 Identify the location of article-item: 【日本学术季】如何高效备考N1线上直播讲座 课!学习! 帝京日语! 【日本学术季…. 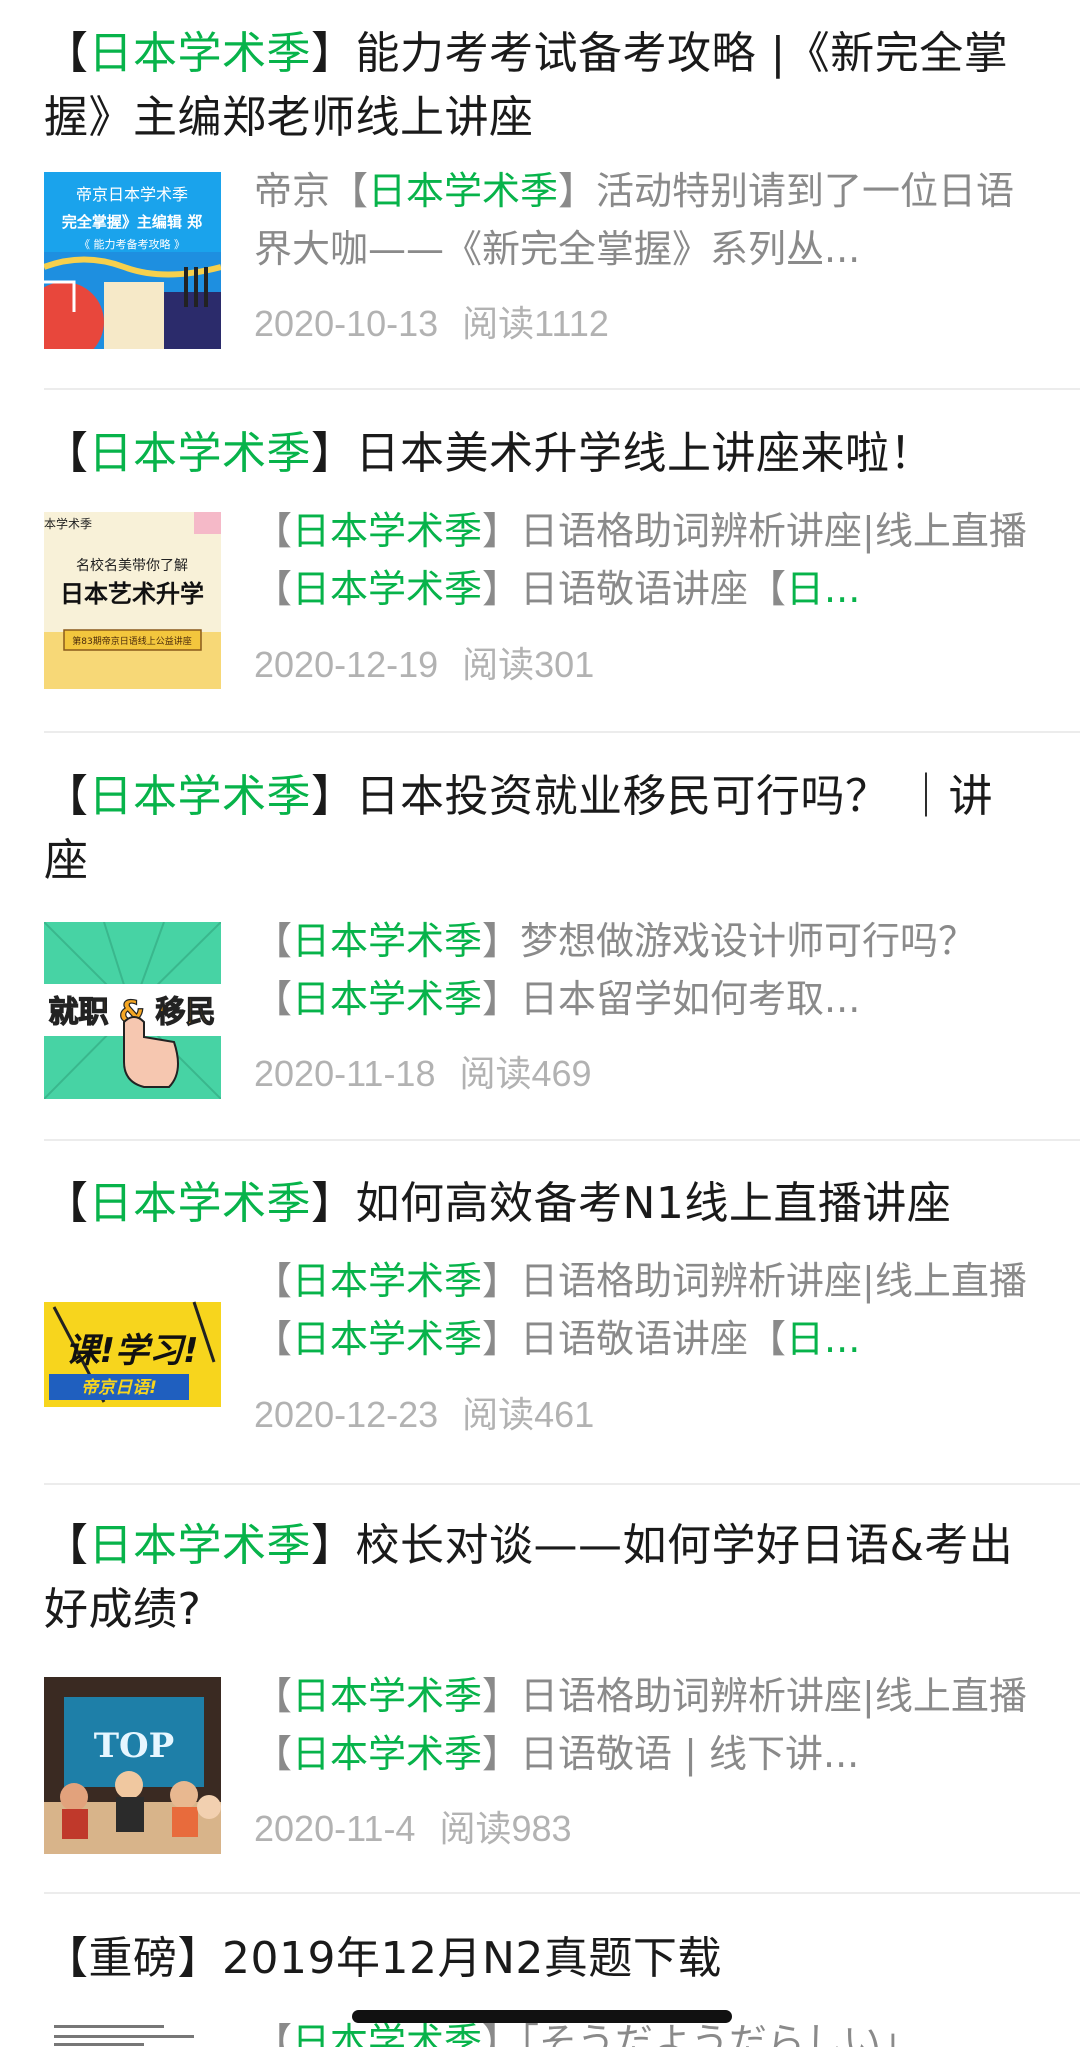
(562, 1322).